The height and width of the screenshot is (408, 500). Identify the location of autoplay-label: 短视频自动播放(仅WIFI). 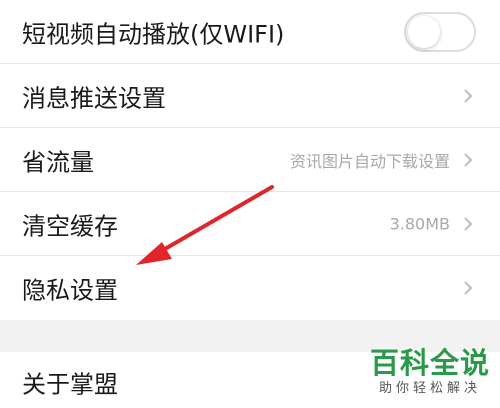
(153, 34).